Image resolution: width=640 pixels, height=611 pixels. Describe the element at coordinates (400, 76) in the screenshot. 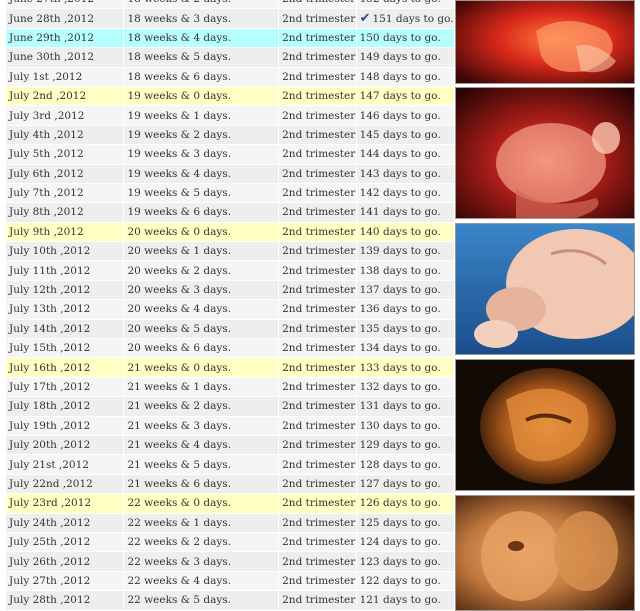

I see `row-days-left-text: 148 days to go.` at that location.